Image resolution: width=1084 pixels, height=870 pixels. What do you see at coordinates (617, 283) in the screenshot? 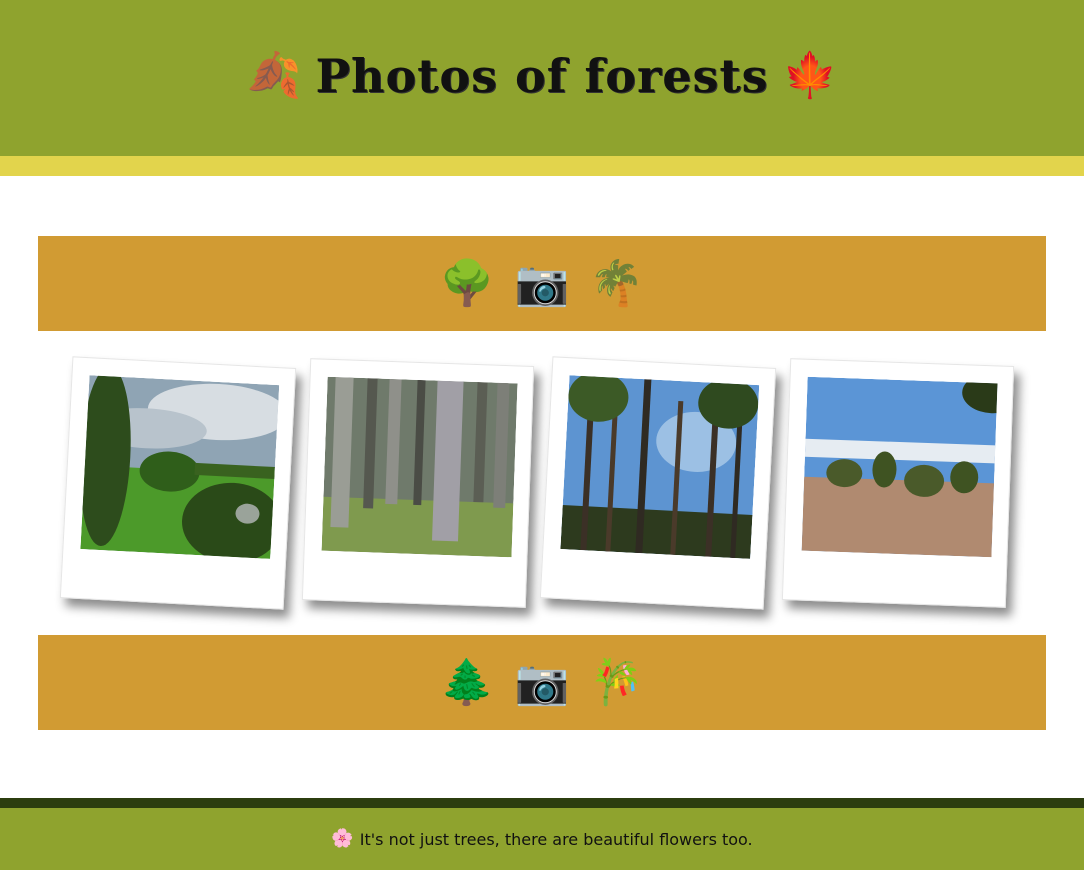
I see `palm-tree-icon: 🌴` at bounding box center [617, 283].